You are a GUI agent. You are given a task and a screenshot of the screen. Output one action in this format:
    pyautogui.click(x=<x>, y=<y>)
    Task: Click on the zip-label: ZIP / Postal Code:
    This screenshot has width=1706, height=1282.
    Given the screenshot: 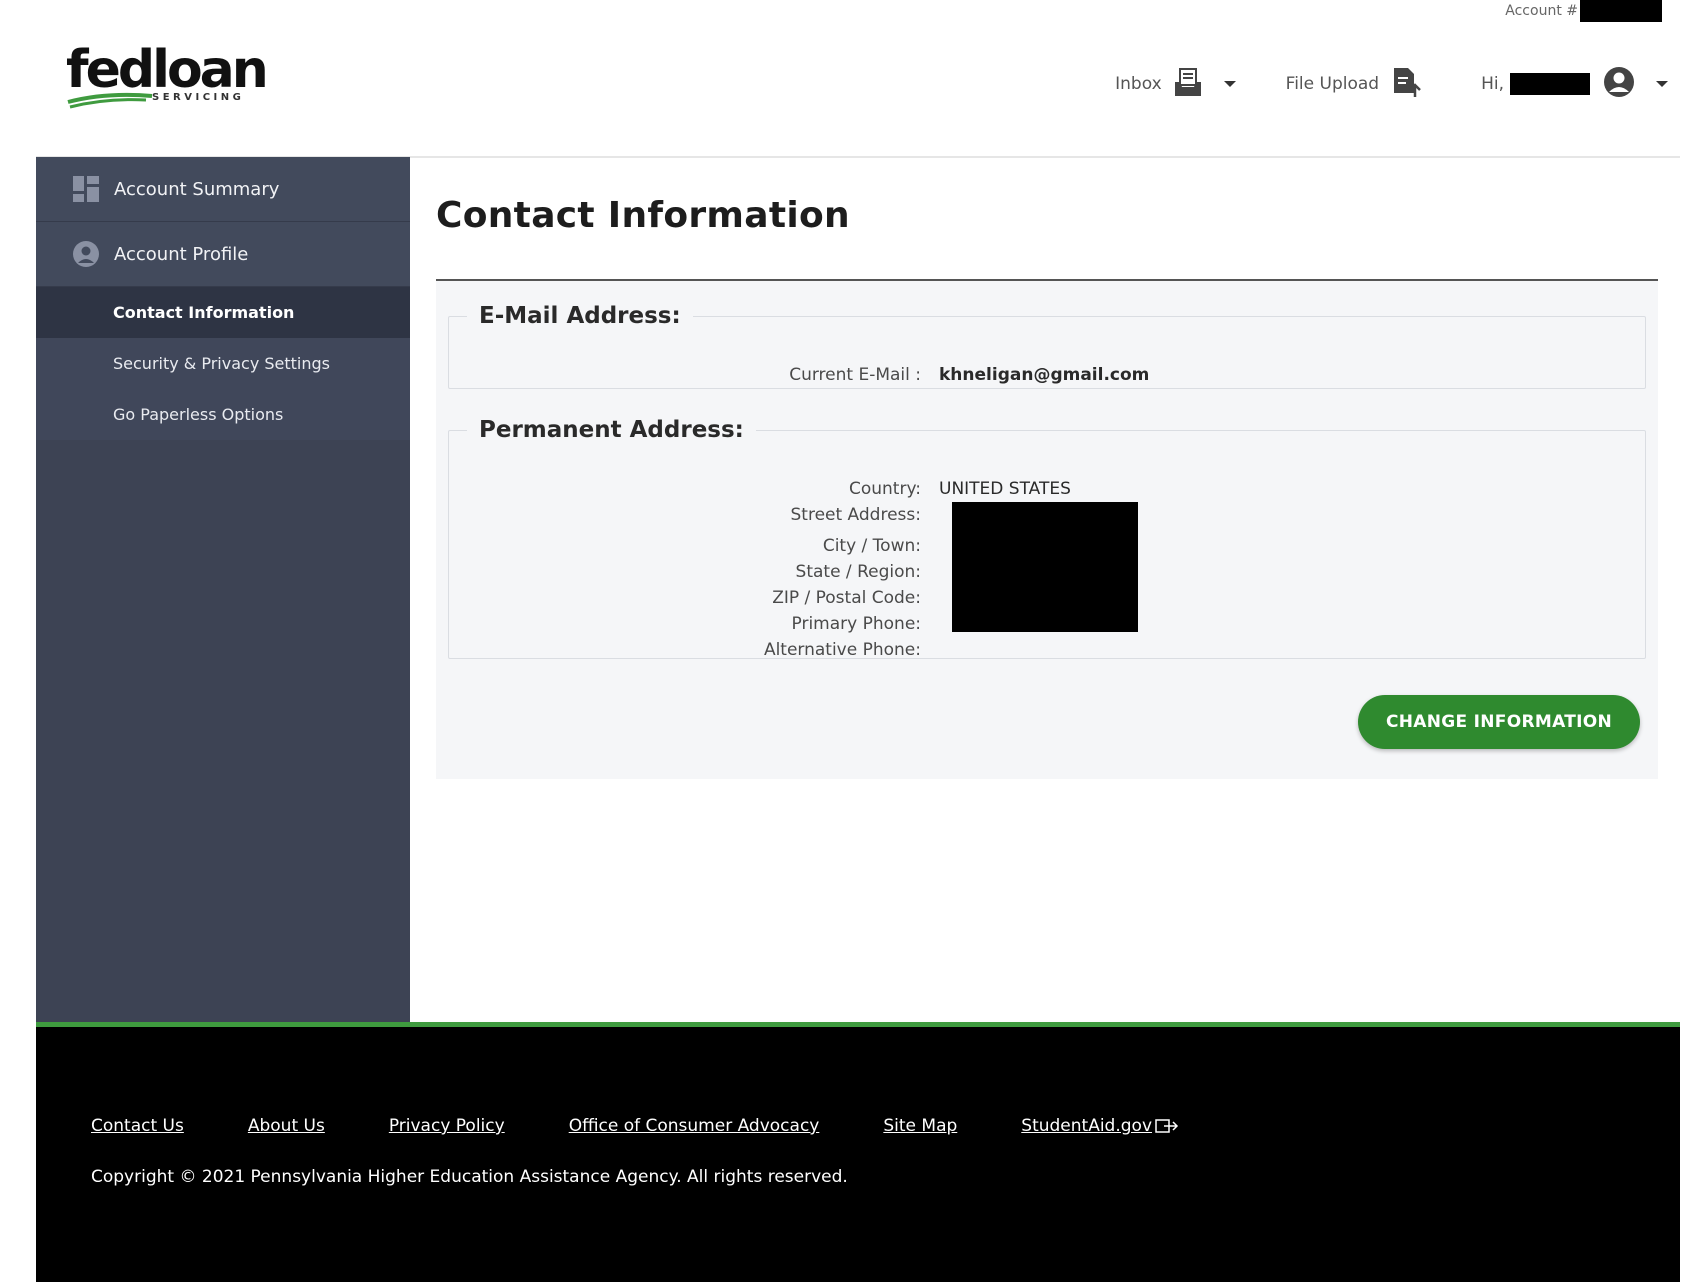 What is the action you would take?
    pyautogui.click(x=846, y=598)
    